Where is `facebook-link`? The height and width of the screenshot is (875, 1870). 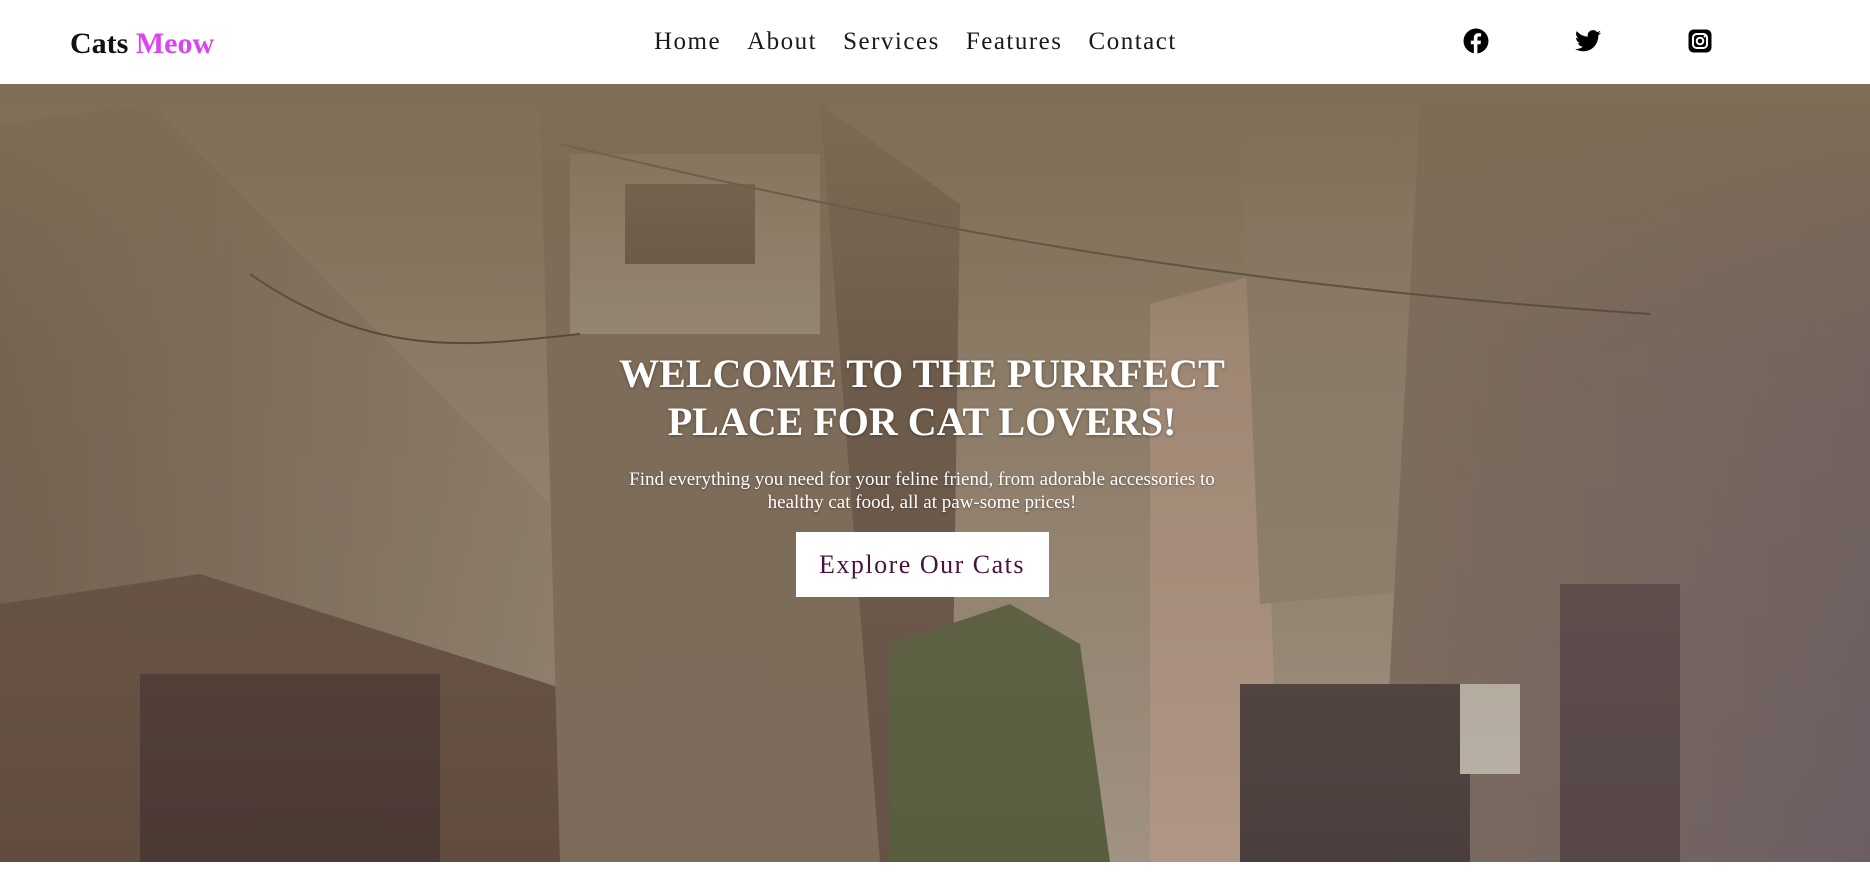
facebook-link is located at coordinates (1476, 41).